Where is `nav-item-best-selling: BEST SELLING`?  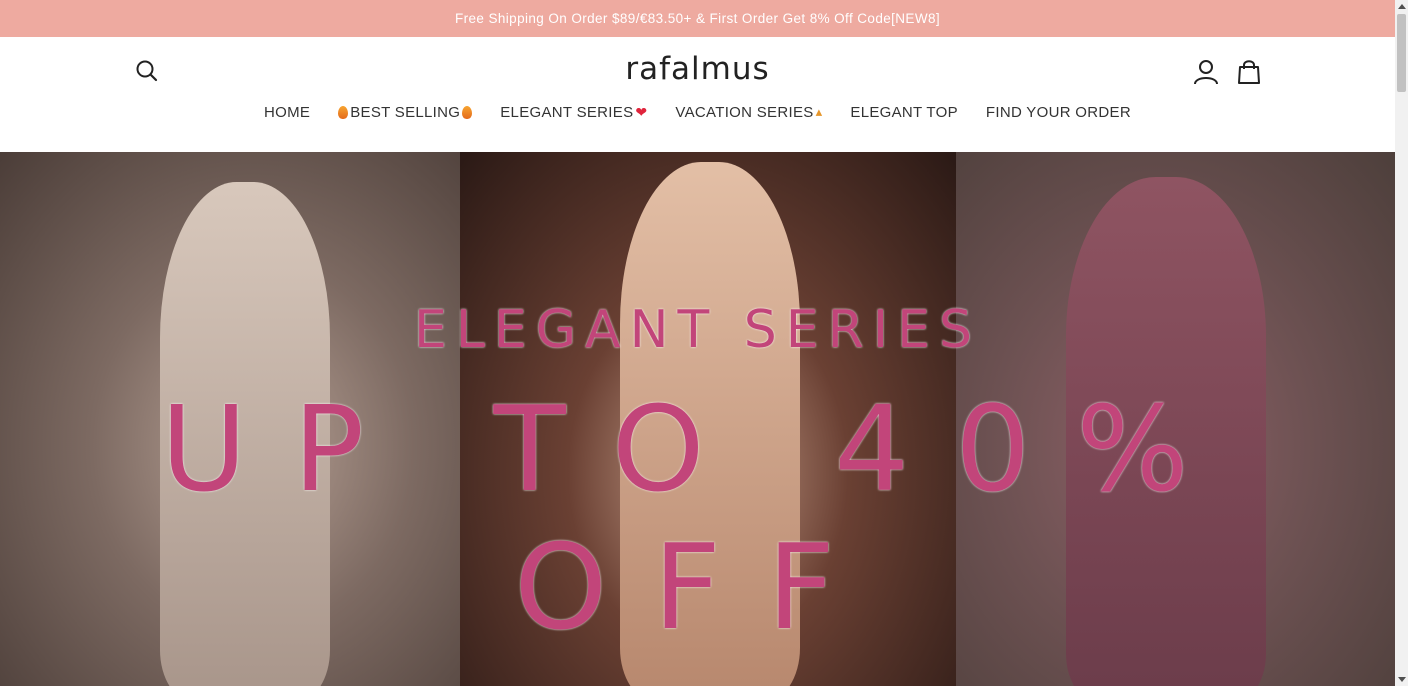
nav-item-best-selling: BEST SELLING is located at coordinates (405, 112).